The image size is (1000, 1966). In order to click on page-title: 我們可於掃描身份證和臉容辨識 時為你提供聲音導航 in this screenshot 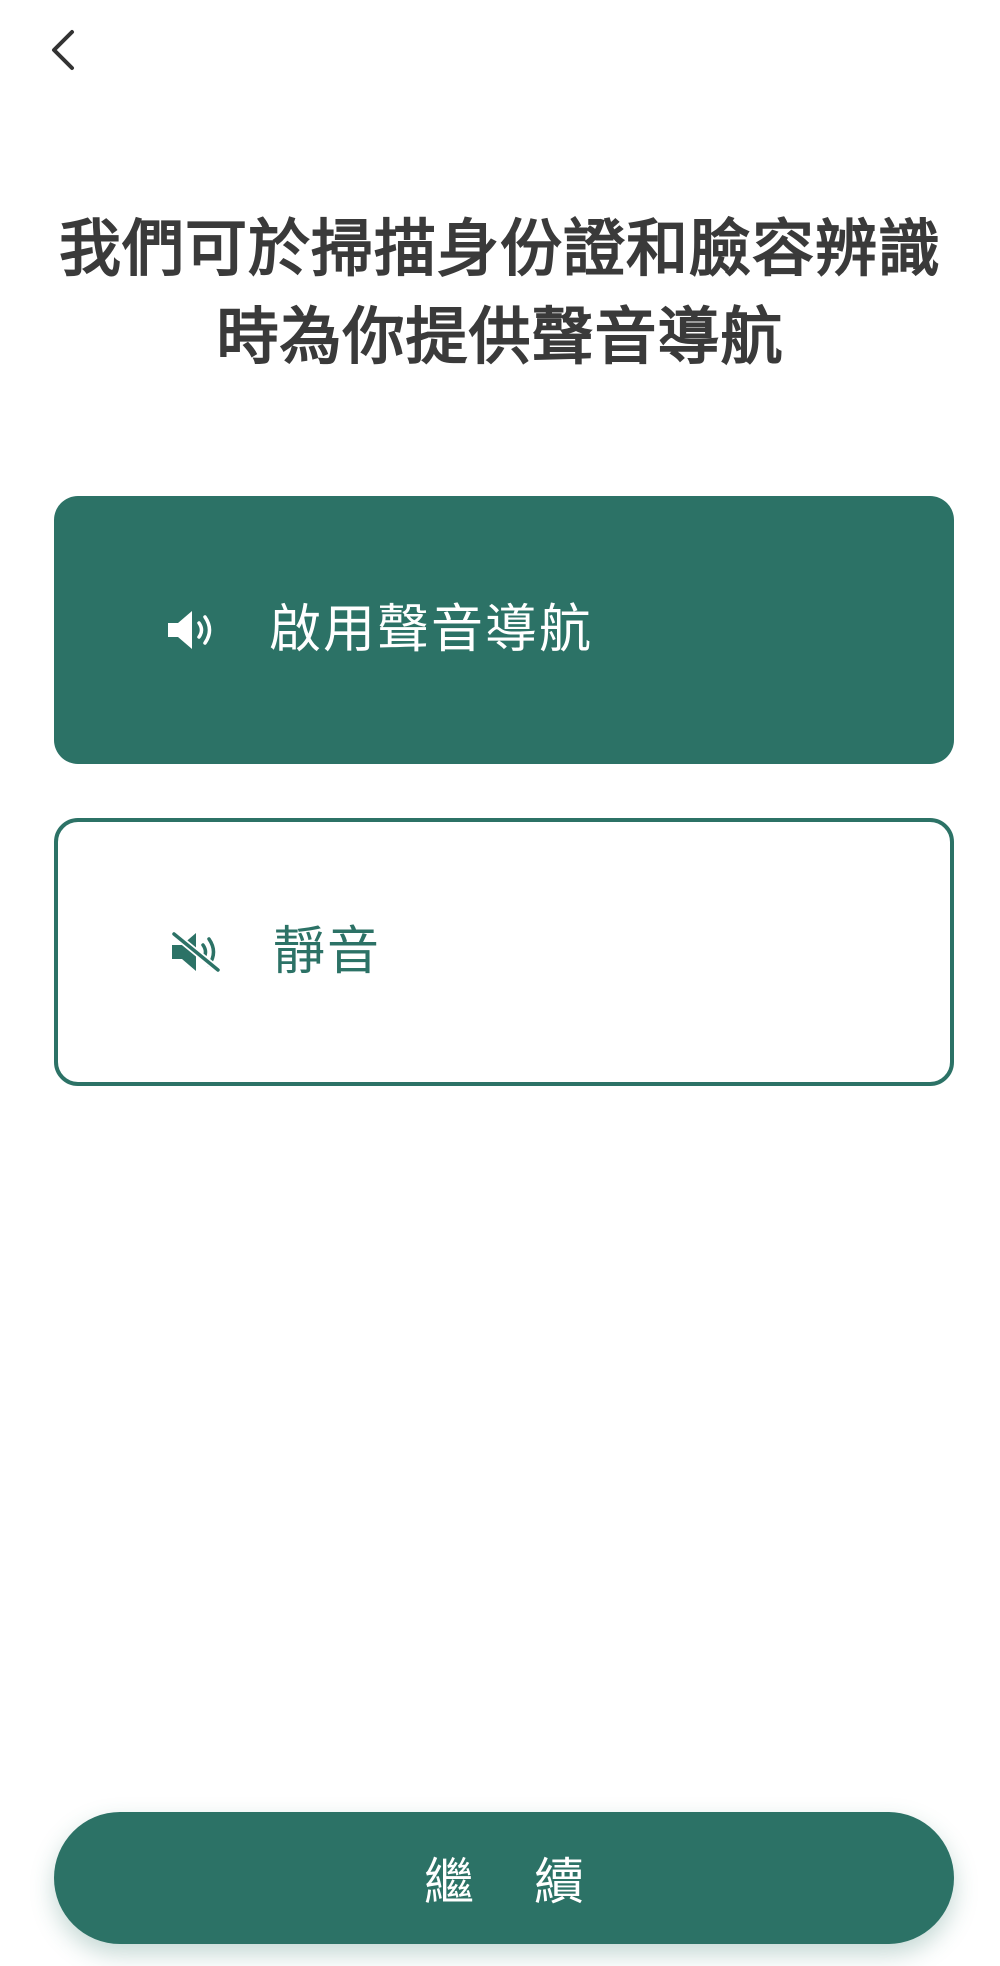, I will do `click(500, 293)`.